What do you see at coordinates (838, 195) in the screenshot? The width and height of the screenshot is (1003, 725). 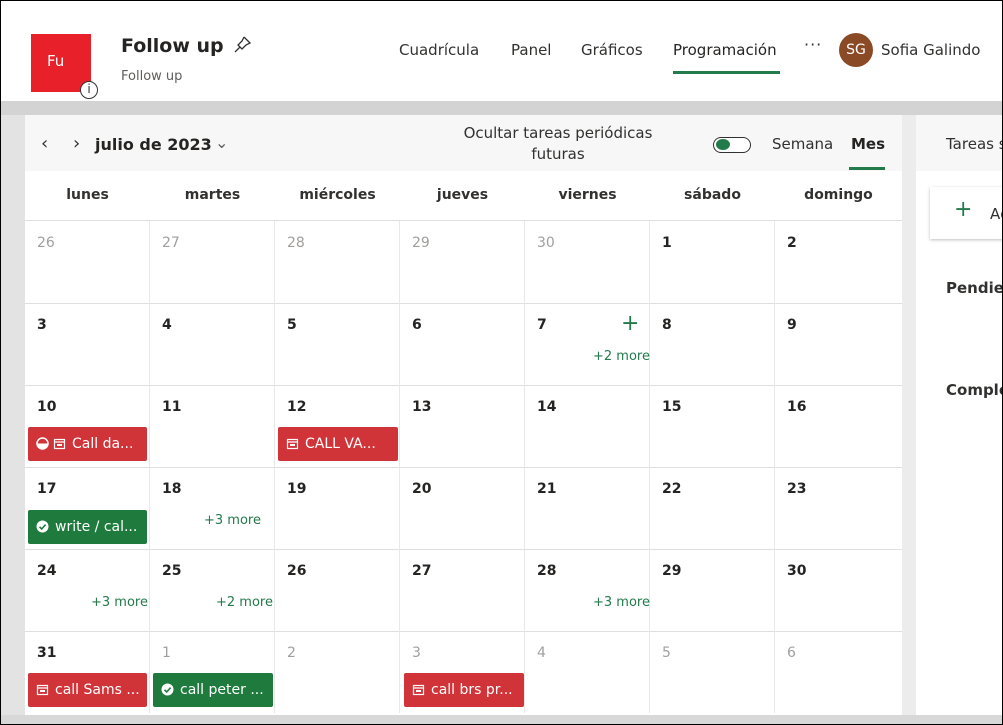 I see `weekday-label: domingo` at bounding box center [838, 195].